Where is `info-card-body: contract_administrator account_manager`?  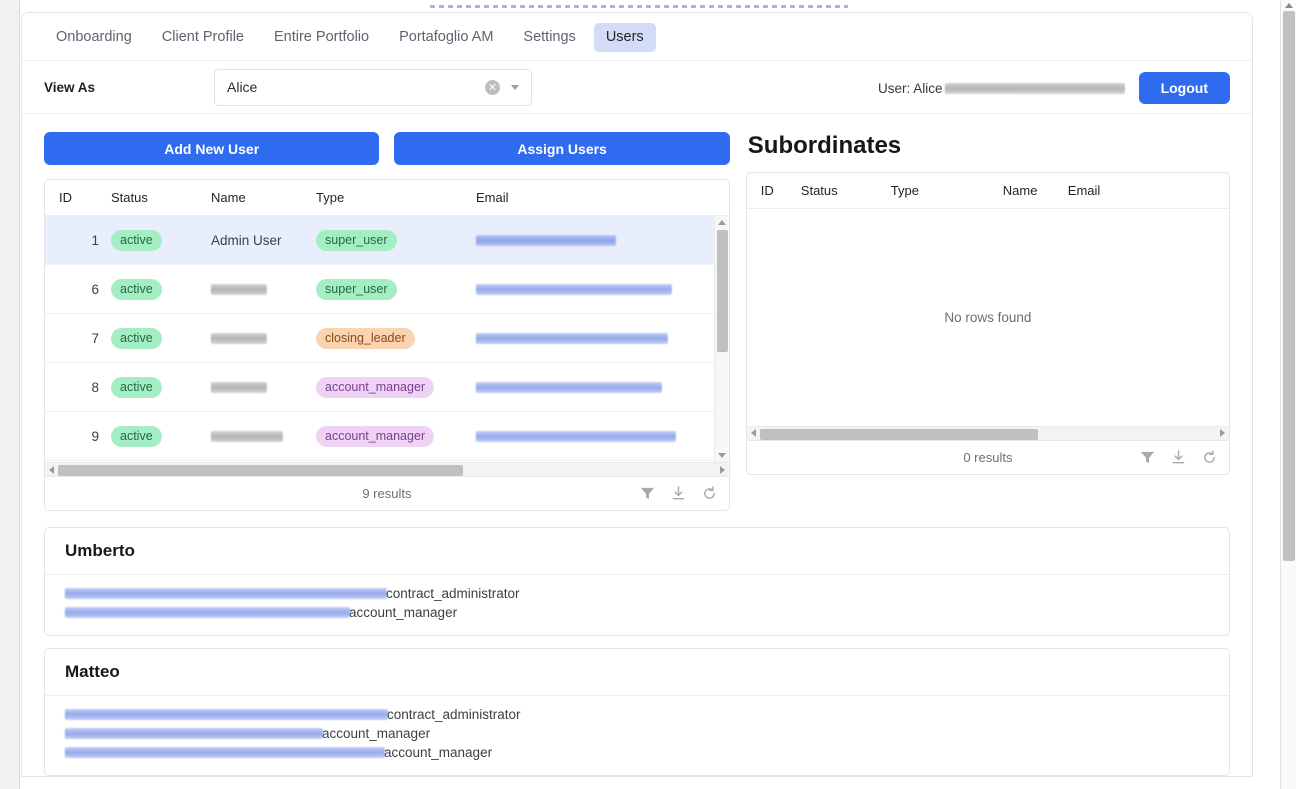 info-card-body: contract_administrator account_manager is located at coordinates (637, 605).